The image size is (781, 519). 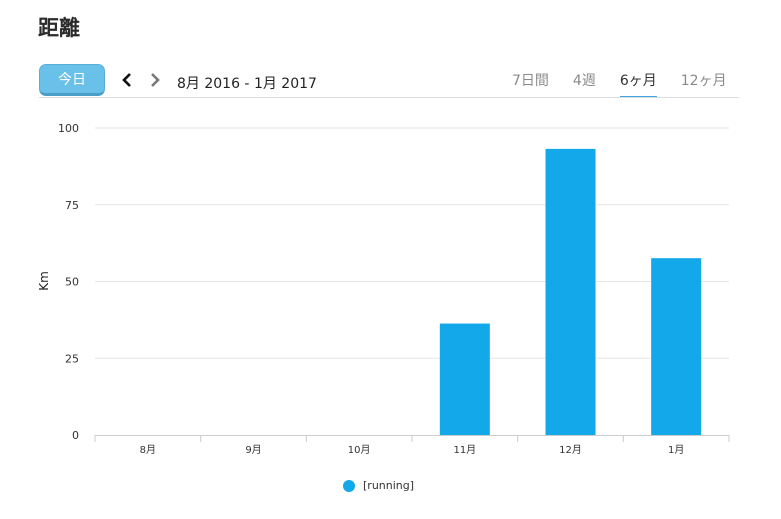 What do you see at coordinates (464, 450) in the screenshot?
I see `x-tick-label: 11月` at bounding box center [464, 450].